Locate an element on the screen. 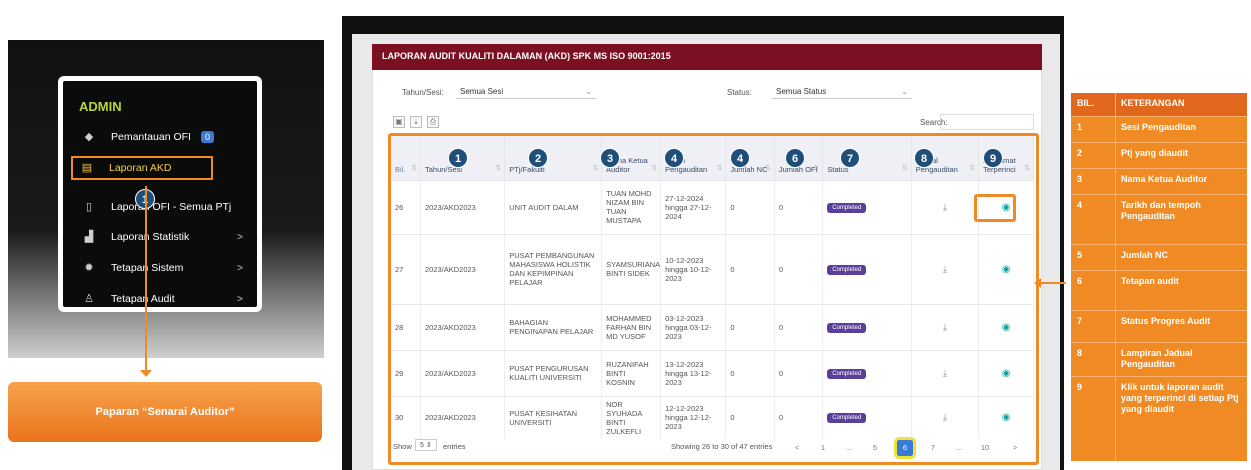 The height and width of the screenshot is (470, 1251). page-button: 10 is located at coordinates (985, 448).